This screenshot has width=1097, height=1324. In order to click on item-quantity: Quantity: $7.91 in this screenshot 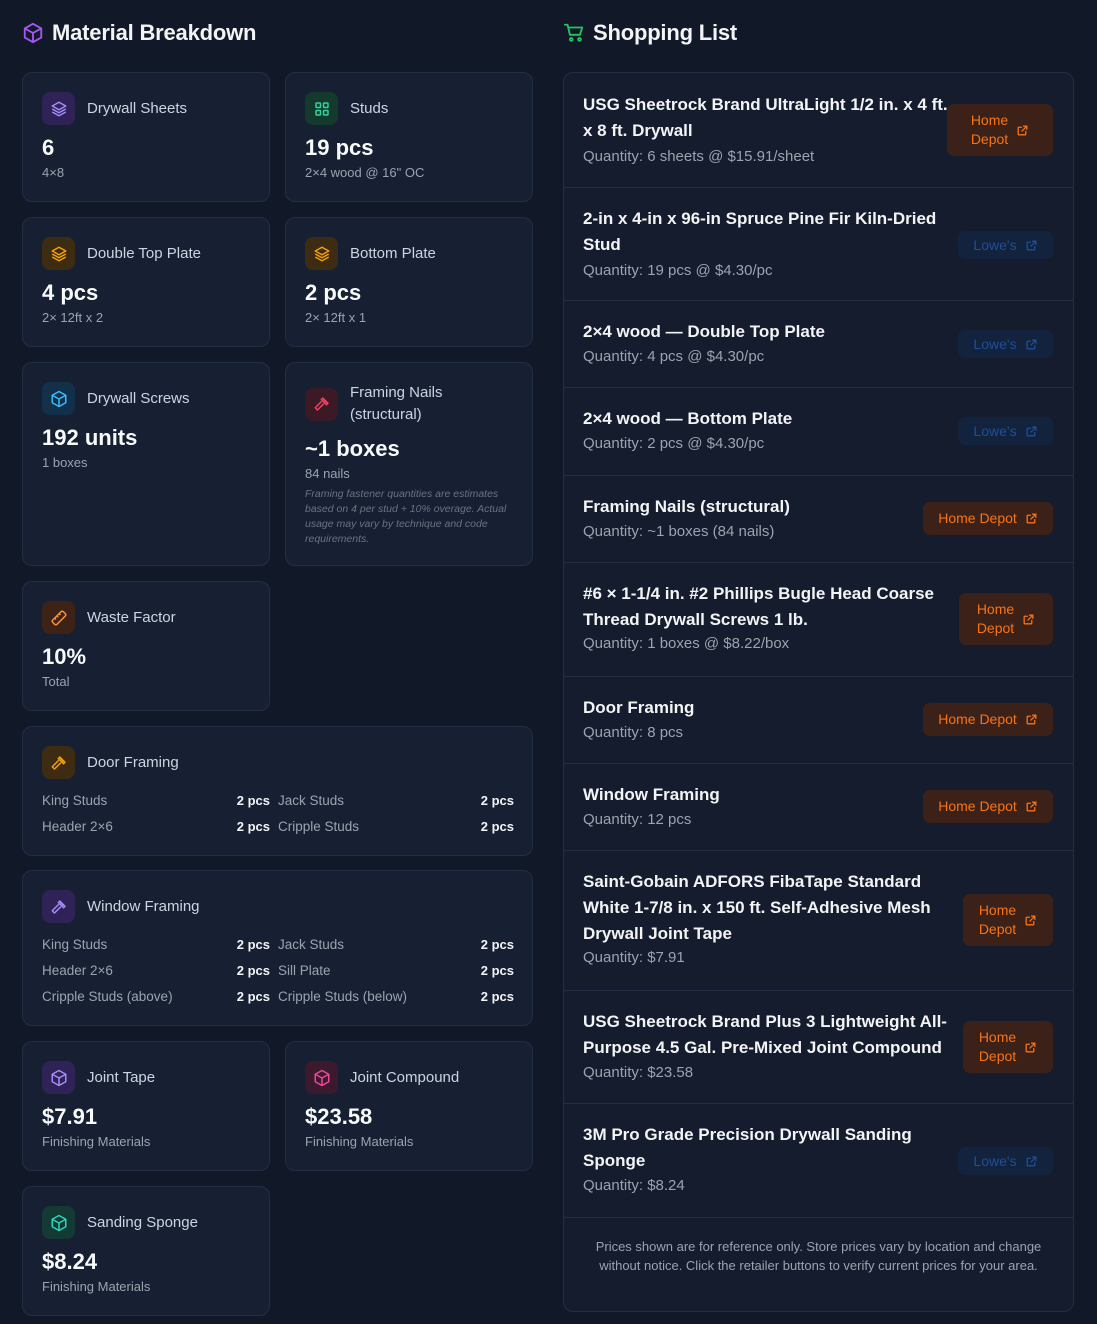, I will do `click(634, 957)`.